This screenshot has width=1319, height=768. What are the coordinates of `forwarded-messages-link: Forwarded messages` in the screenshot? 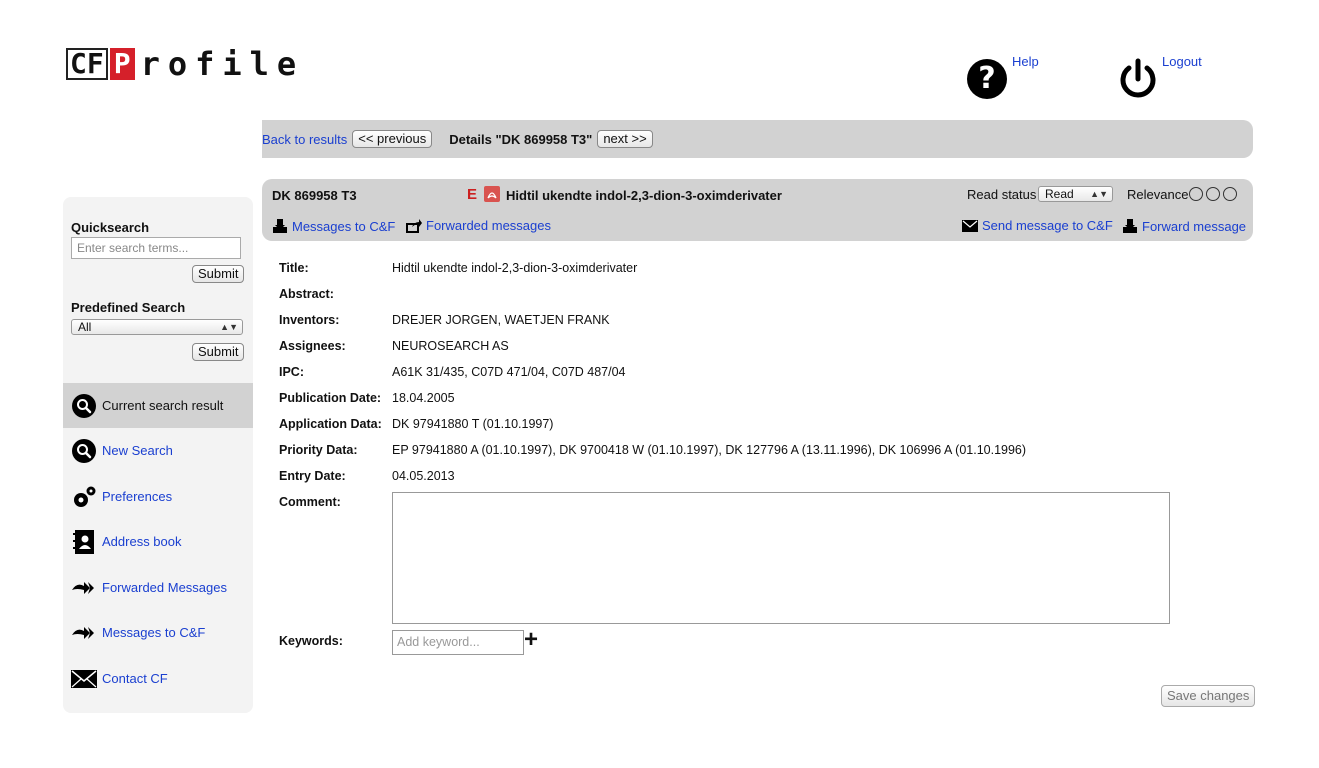 It's located at (478, 225).